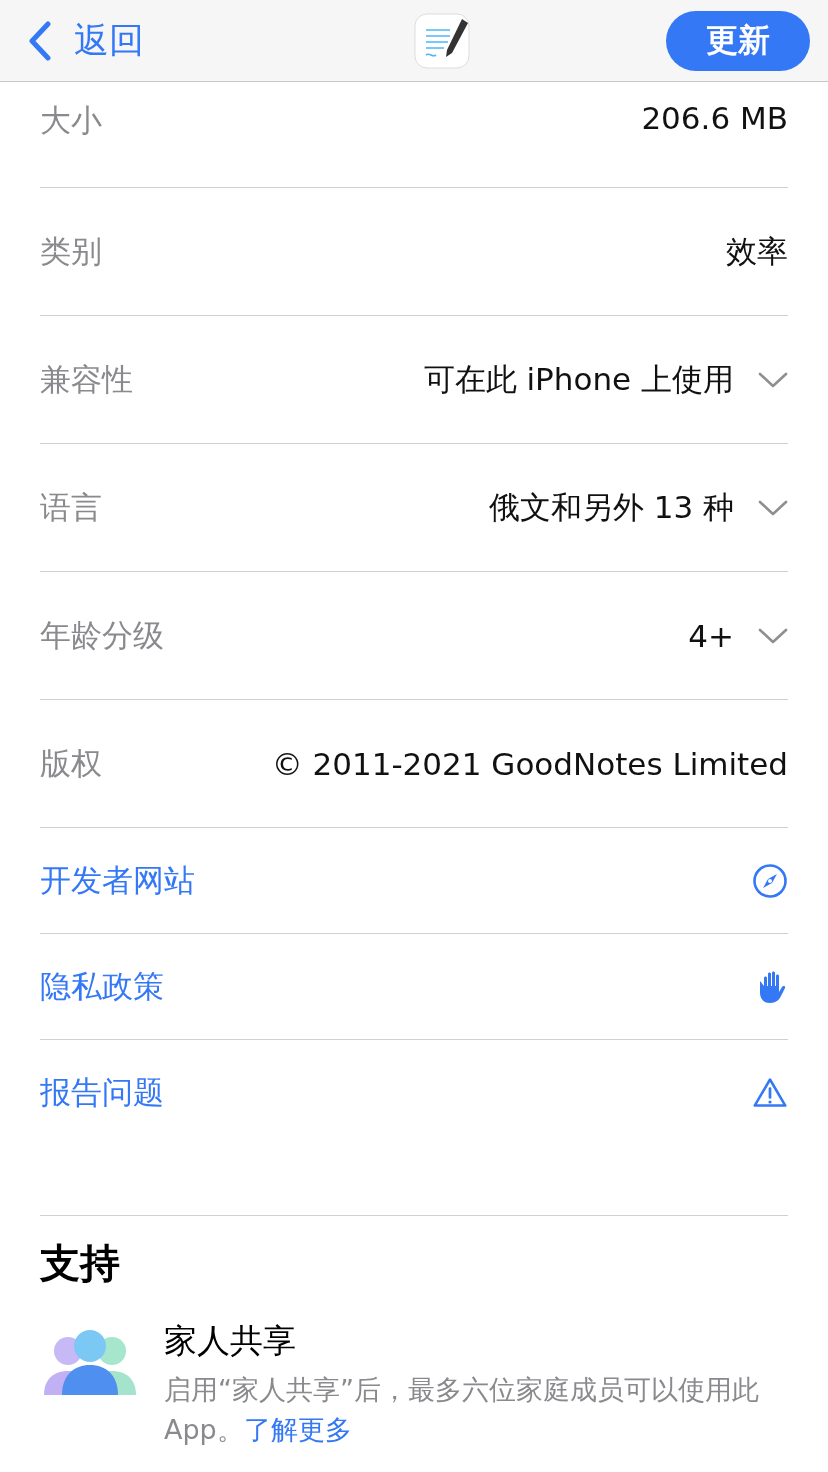 The width and height of the screenshot is (828, 1472). What do you see at coordinates (117, 880) in the screenshot?
I see `link-row-label: 开发者网站` at bounding box center [117, 880].